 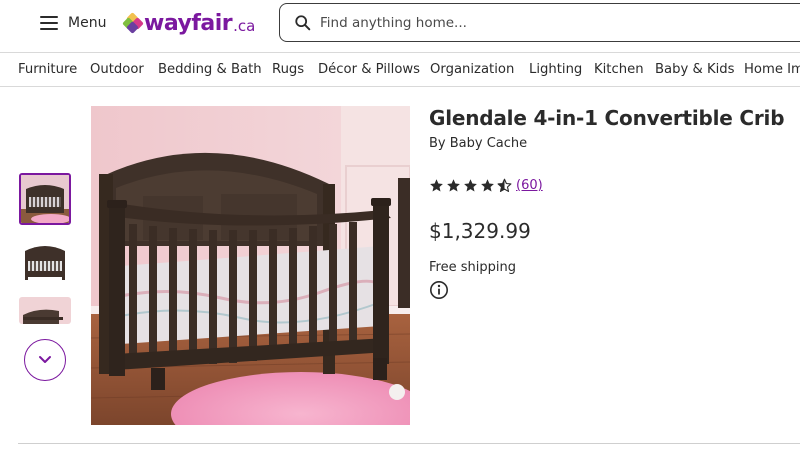 What do you see at coordinates (87, 23) in the screenshot?
I see `menu-label: Menu` at bounding box center [87, 23].